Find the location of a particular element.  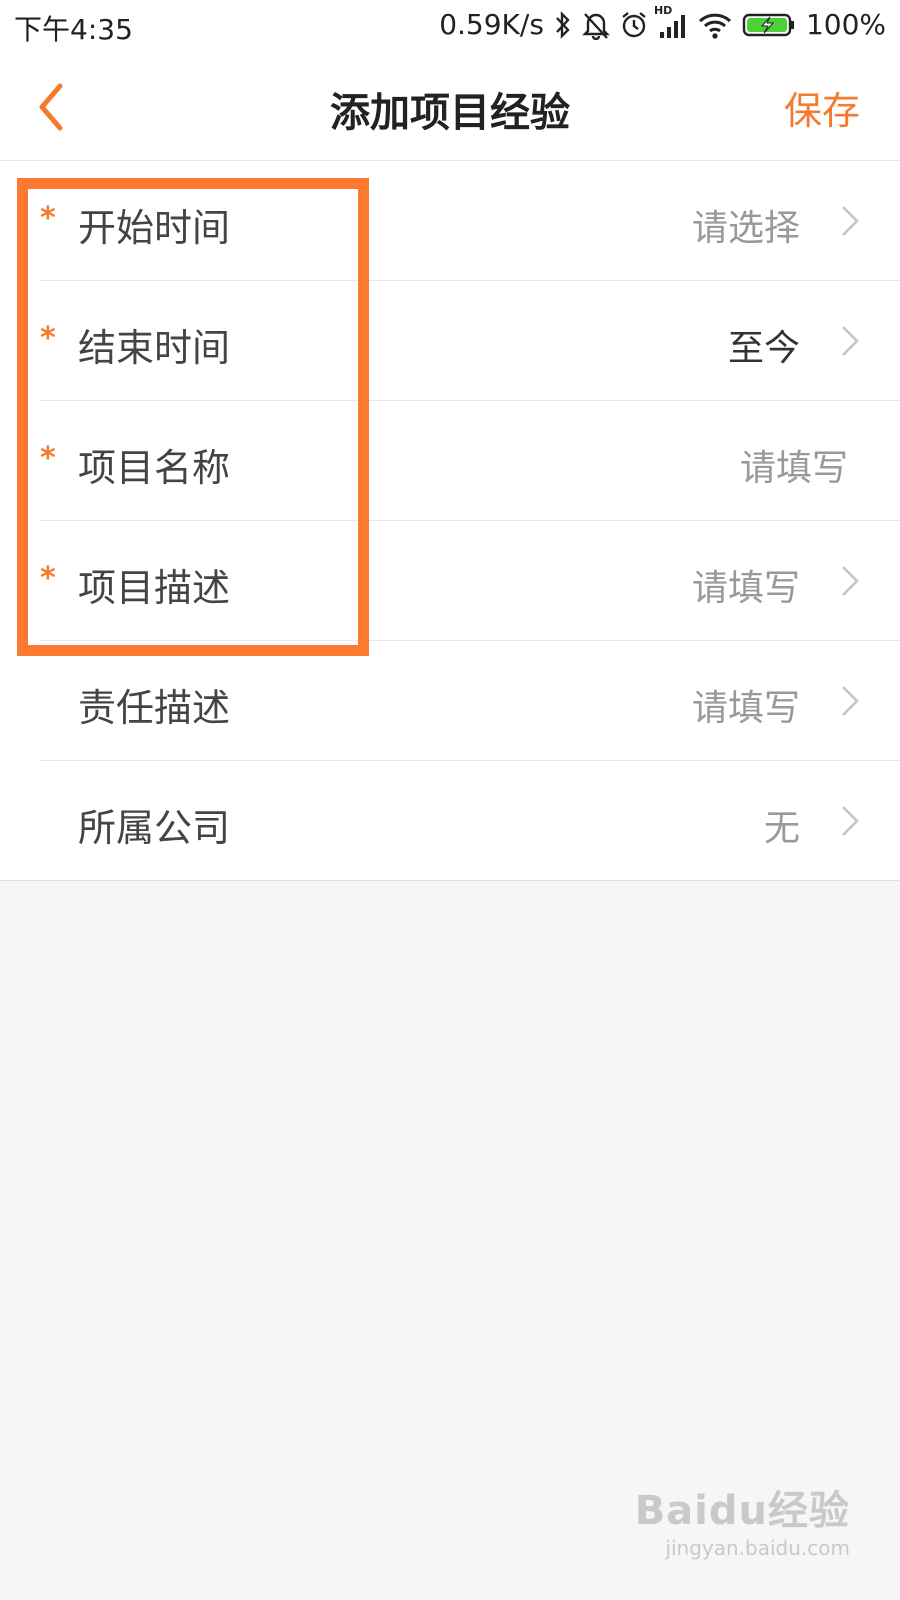

status-bar: 下午4:35 0.59K/s HD 100% is located at coordinates (450, 26).